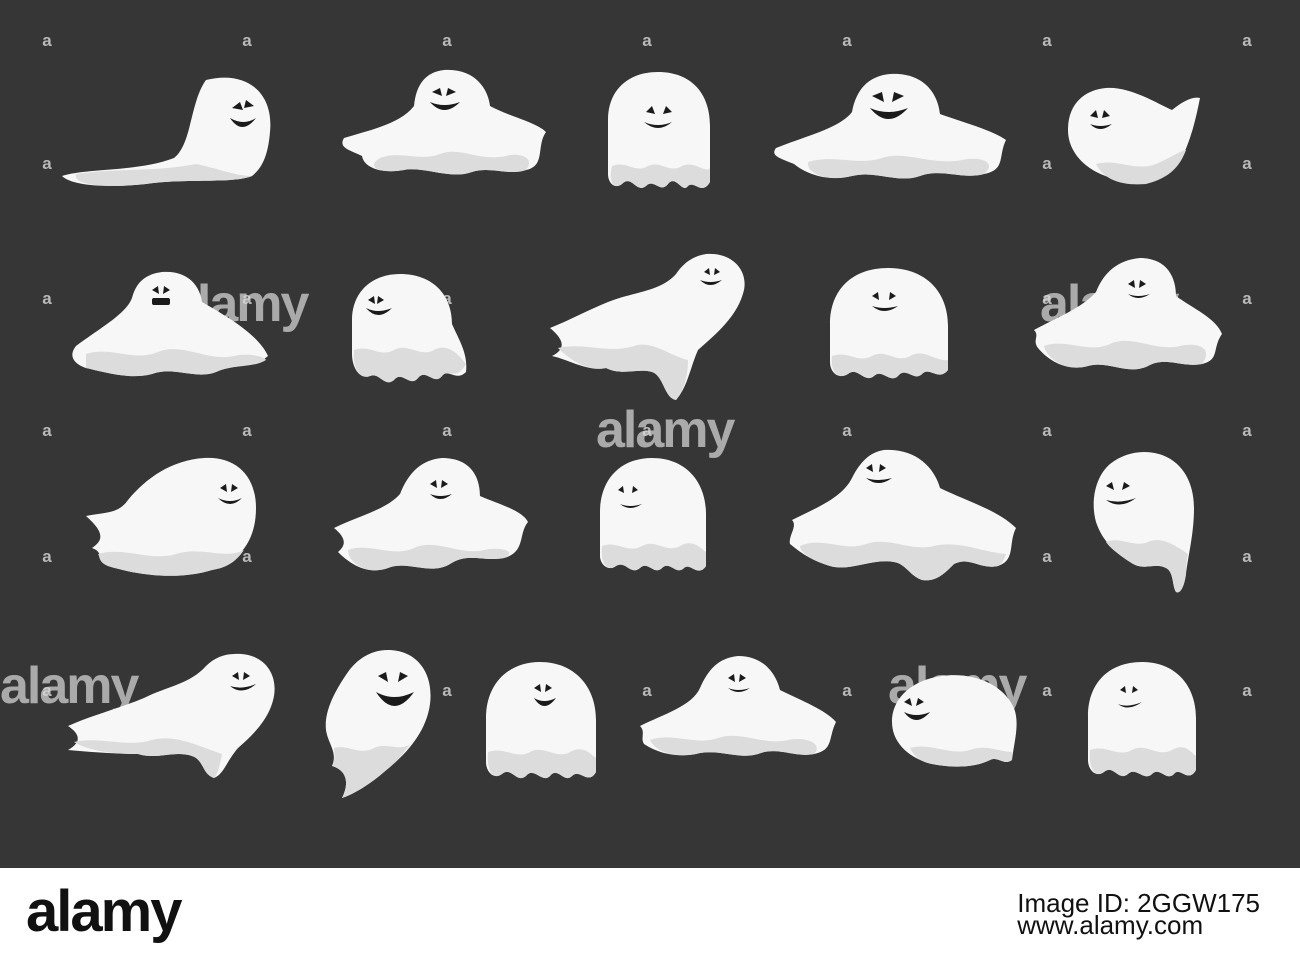 This screenshot has height=956, width=1300. Describe the element at coordinates (665, 430) in the screenshot. I see `watermark-word: alamy` at that location.